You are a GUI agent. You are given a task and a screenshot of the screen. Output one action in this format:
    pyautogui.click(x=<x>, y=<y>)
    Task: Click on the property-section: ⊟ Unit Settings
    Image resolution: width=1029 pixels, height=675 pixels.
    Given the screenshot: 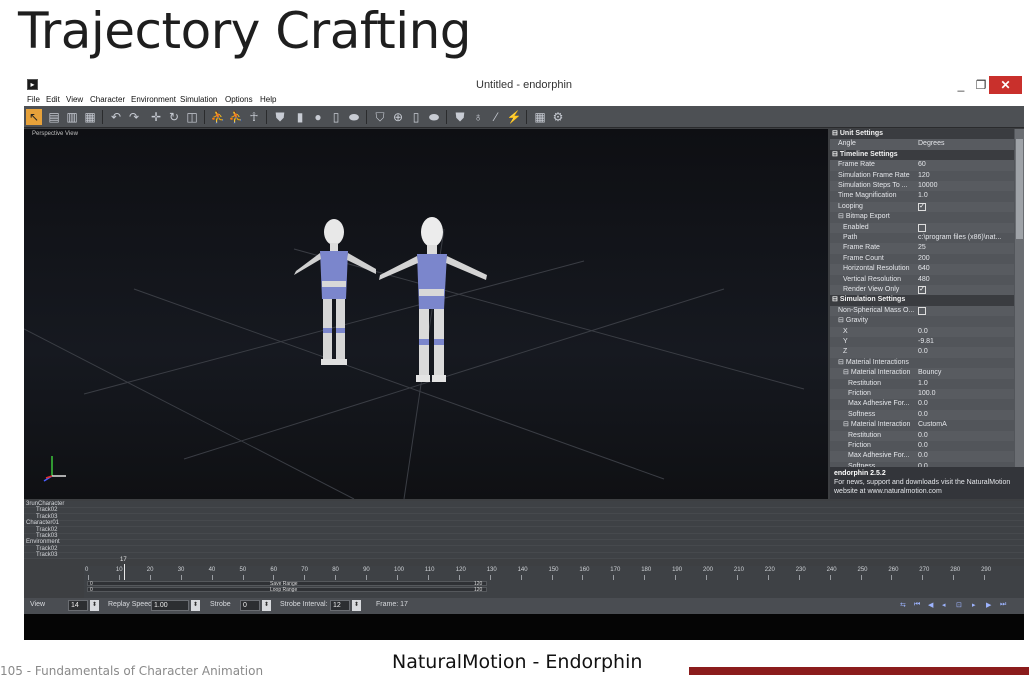 What is the action you would take?
    pyautogui.click(x=922, y=134)
    